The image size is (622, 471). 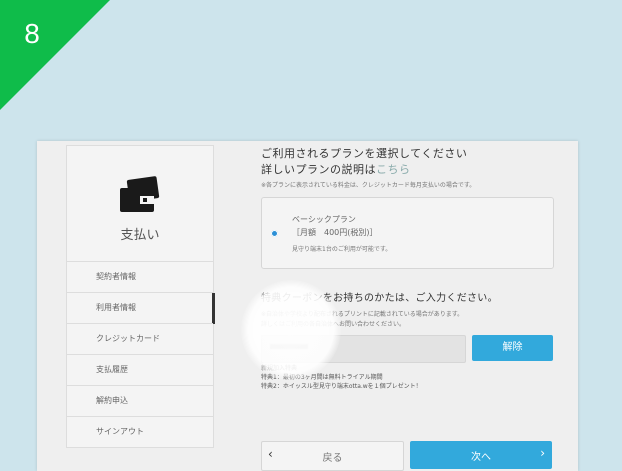 What do you see at coordinates (324, 219) in the screenshot?
I see `plan-name: ベーシックプラン` at bounding box center [324, 219].